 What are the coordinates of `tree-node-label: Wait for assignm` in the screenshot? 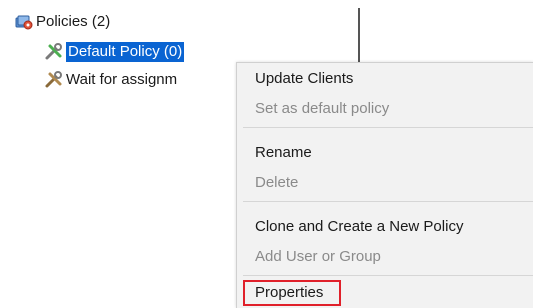 It's located at (122, 79).